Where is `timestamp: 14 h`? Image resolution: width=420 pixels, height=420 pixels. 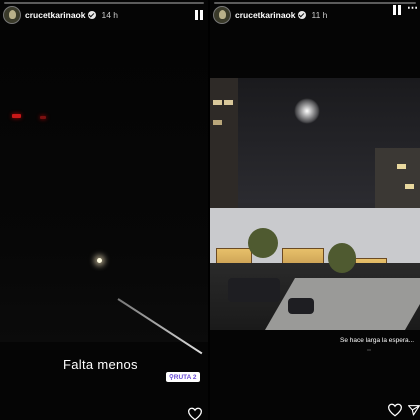 timestamp: 14 h is located at coordinates (110, 15).